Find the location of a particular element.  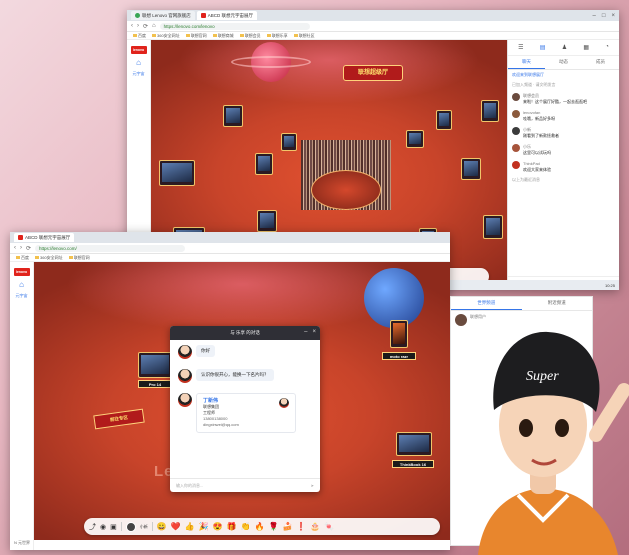

emoji-button: 🔥 is located at coordinates (260, 526).